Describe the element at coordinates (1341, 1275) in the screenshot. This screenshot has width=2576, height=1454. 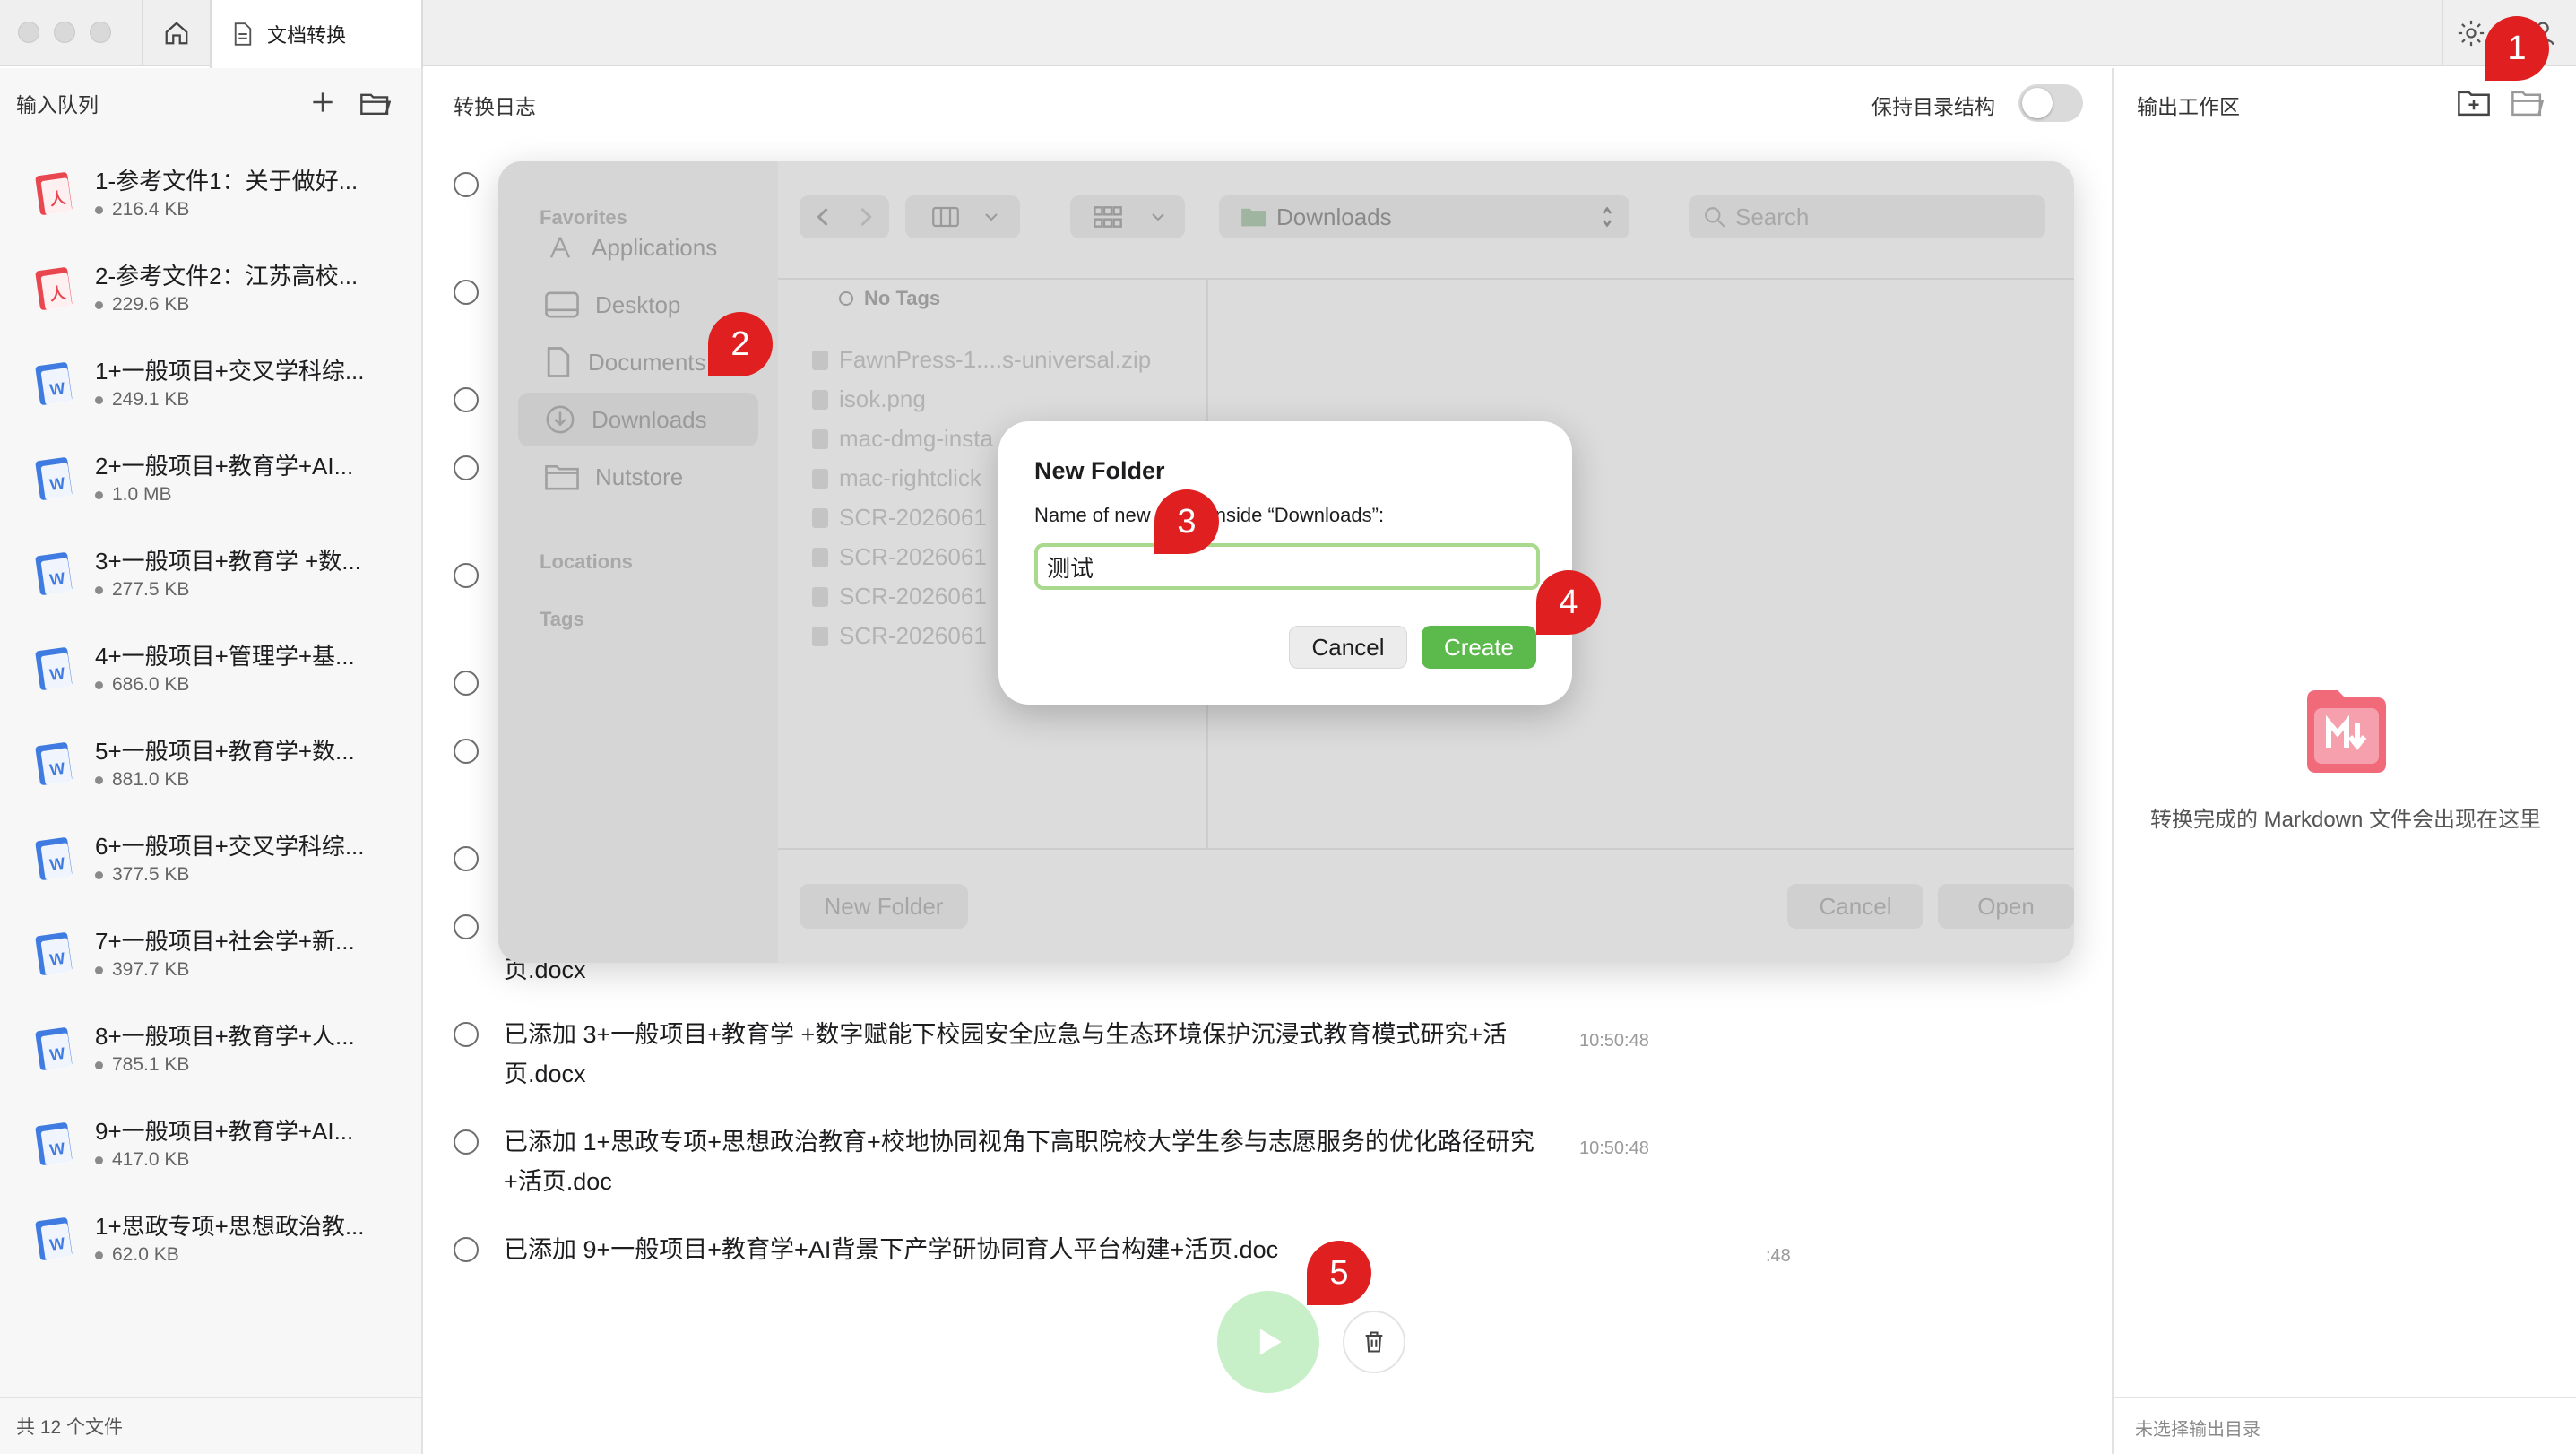
I see `step-marker-5: 5` at that location.